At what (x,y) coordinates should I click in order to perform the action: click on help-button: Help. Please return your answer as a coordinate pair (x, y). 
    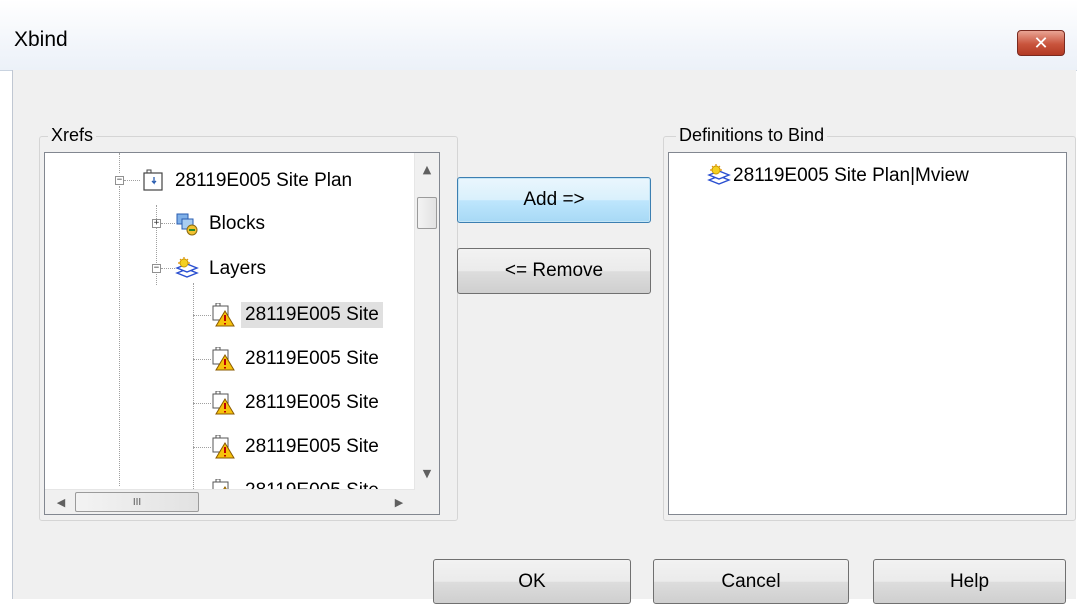
    Looking at the image, I should click on (969, 581).